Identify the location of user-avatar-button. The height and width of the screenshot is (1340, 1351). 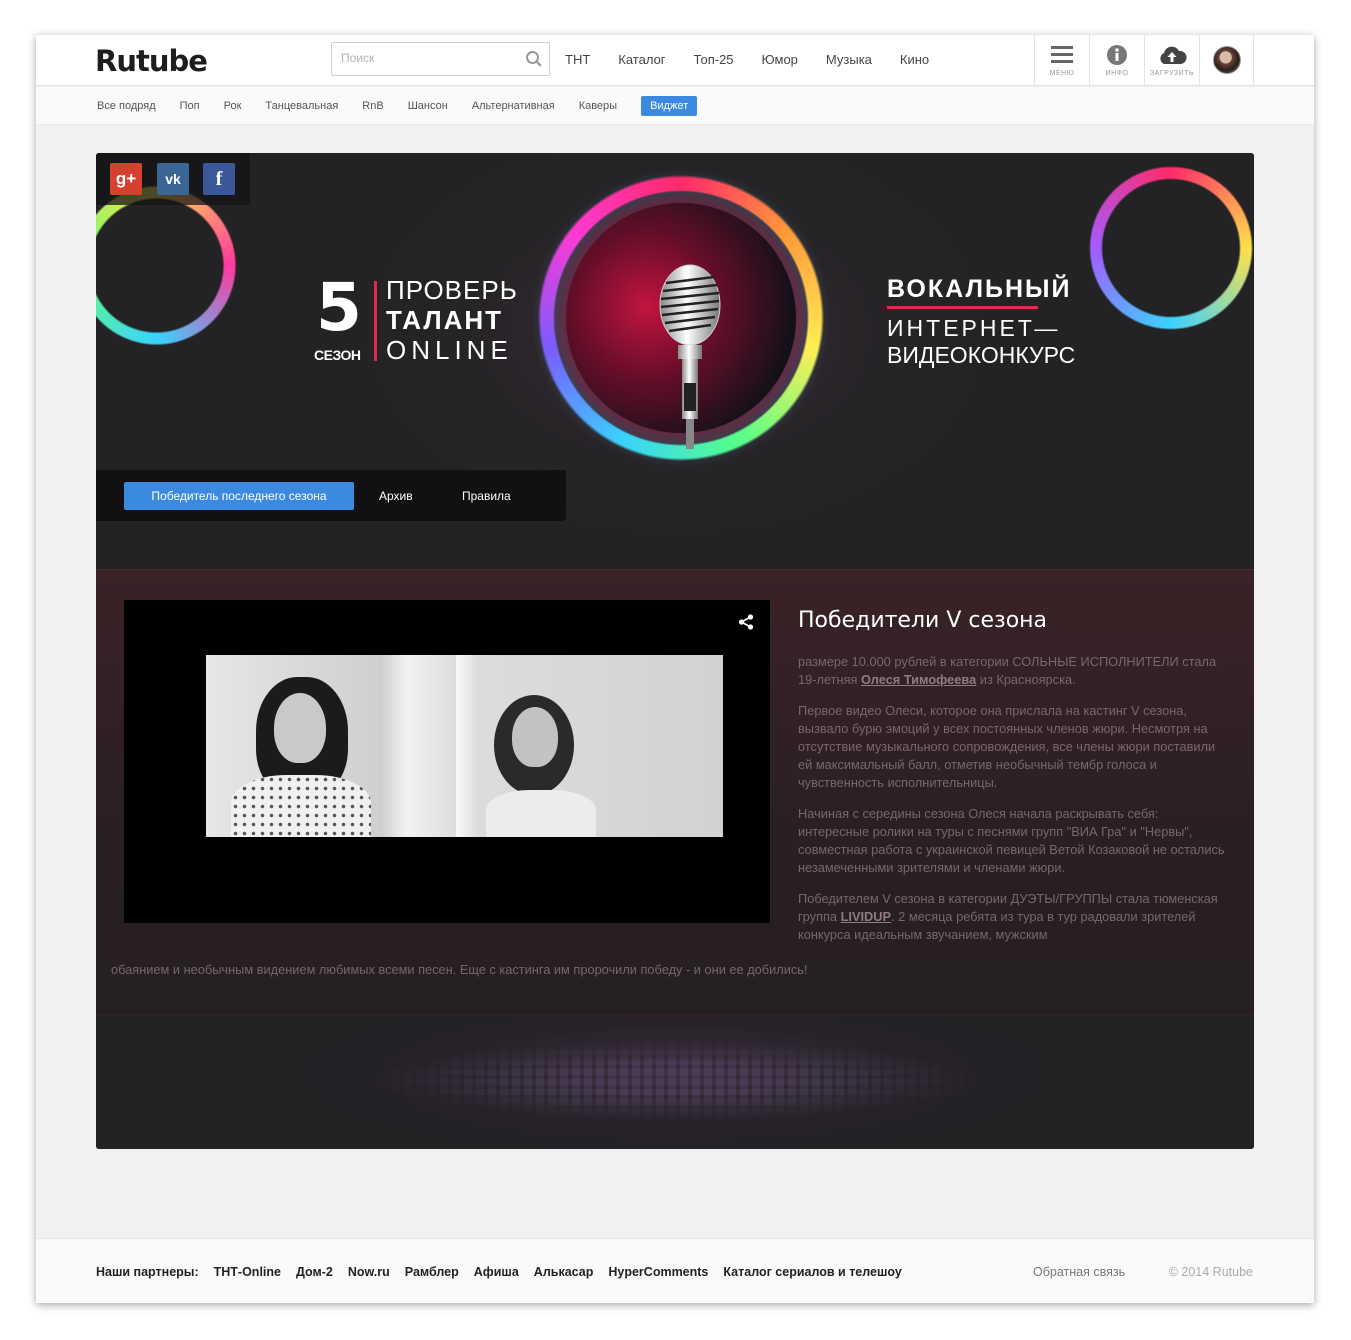
(1226, 60).